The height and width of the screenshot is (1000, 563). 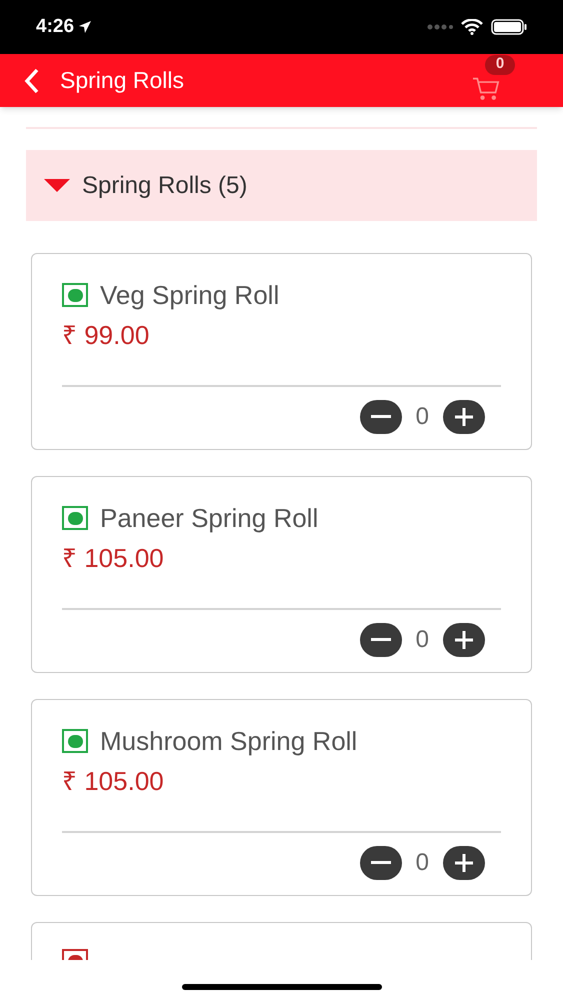 I want to click on wifi-icon, so click(x=472, y=27).